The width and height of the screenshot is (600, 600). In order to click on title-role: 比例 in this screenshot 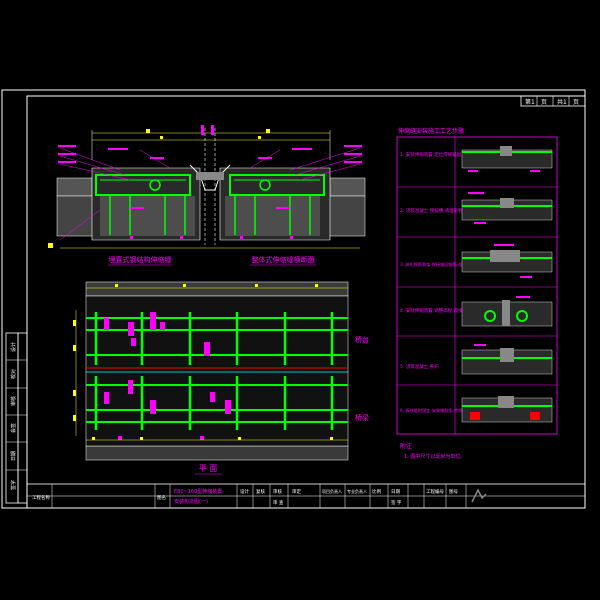, I will do `click(376, 491)`.